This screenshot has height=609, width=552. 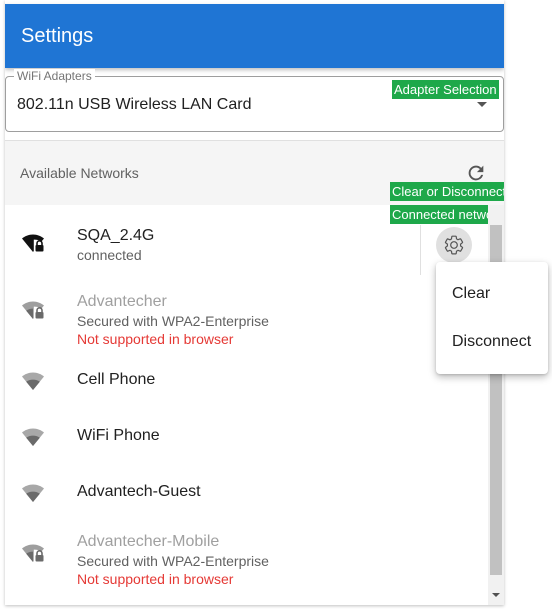 I want to click on menu-item-label: Clear, so click(x=471, y=293).